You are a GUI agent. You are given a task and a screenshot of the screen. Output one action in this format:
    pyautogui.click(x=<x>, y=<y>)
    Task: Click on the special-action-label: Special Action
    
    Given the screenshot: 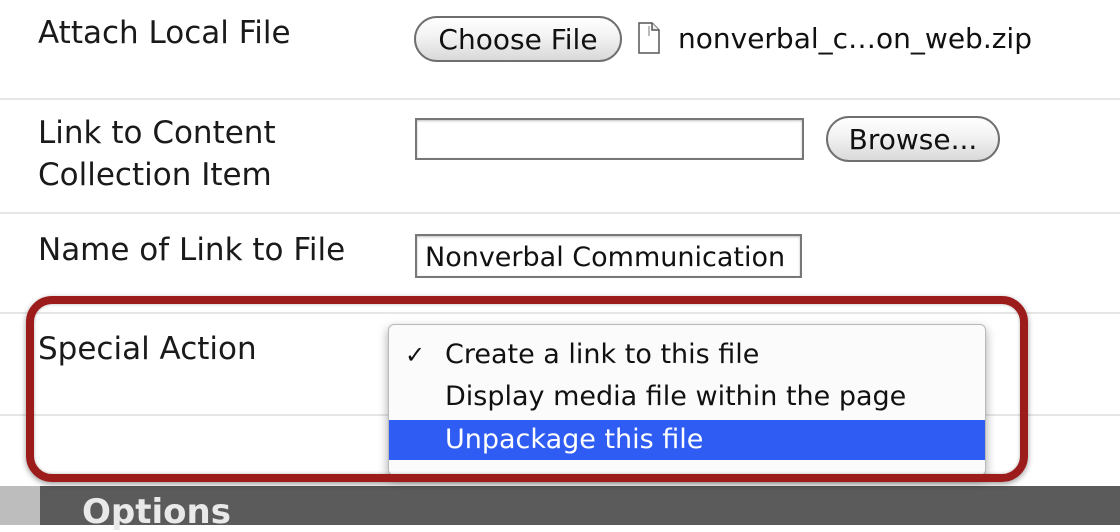 What is the action you would take?
    pyautogui.click(x=147, y=349)
    